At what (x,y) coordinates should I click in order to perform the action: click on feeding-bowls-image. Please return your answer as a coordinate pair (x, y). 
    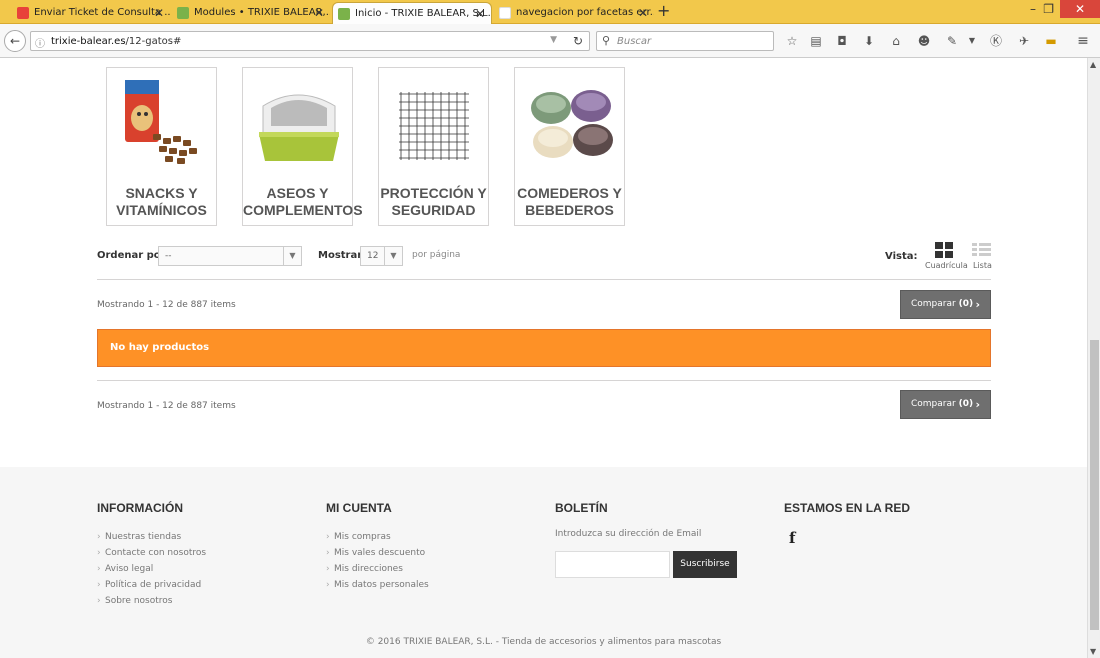
    Looking at the image, I should click on (572, 124).